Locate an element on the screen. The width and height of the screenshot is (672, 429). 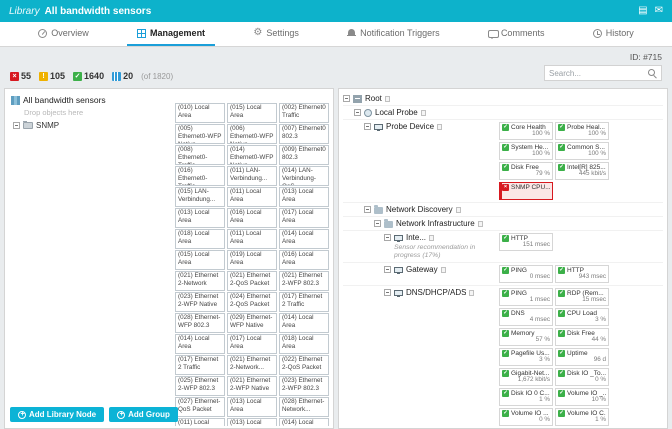
library-sensor-item: (016) Ethernet0-Traffic is located at coordinates (200, 176).